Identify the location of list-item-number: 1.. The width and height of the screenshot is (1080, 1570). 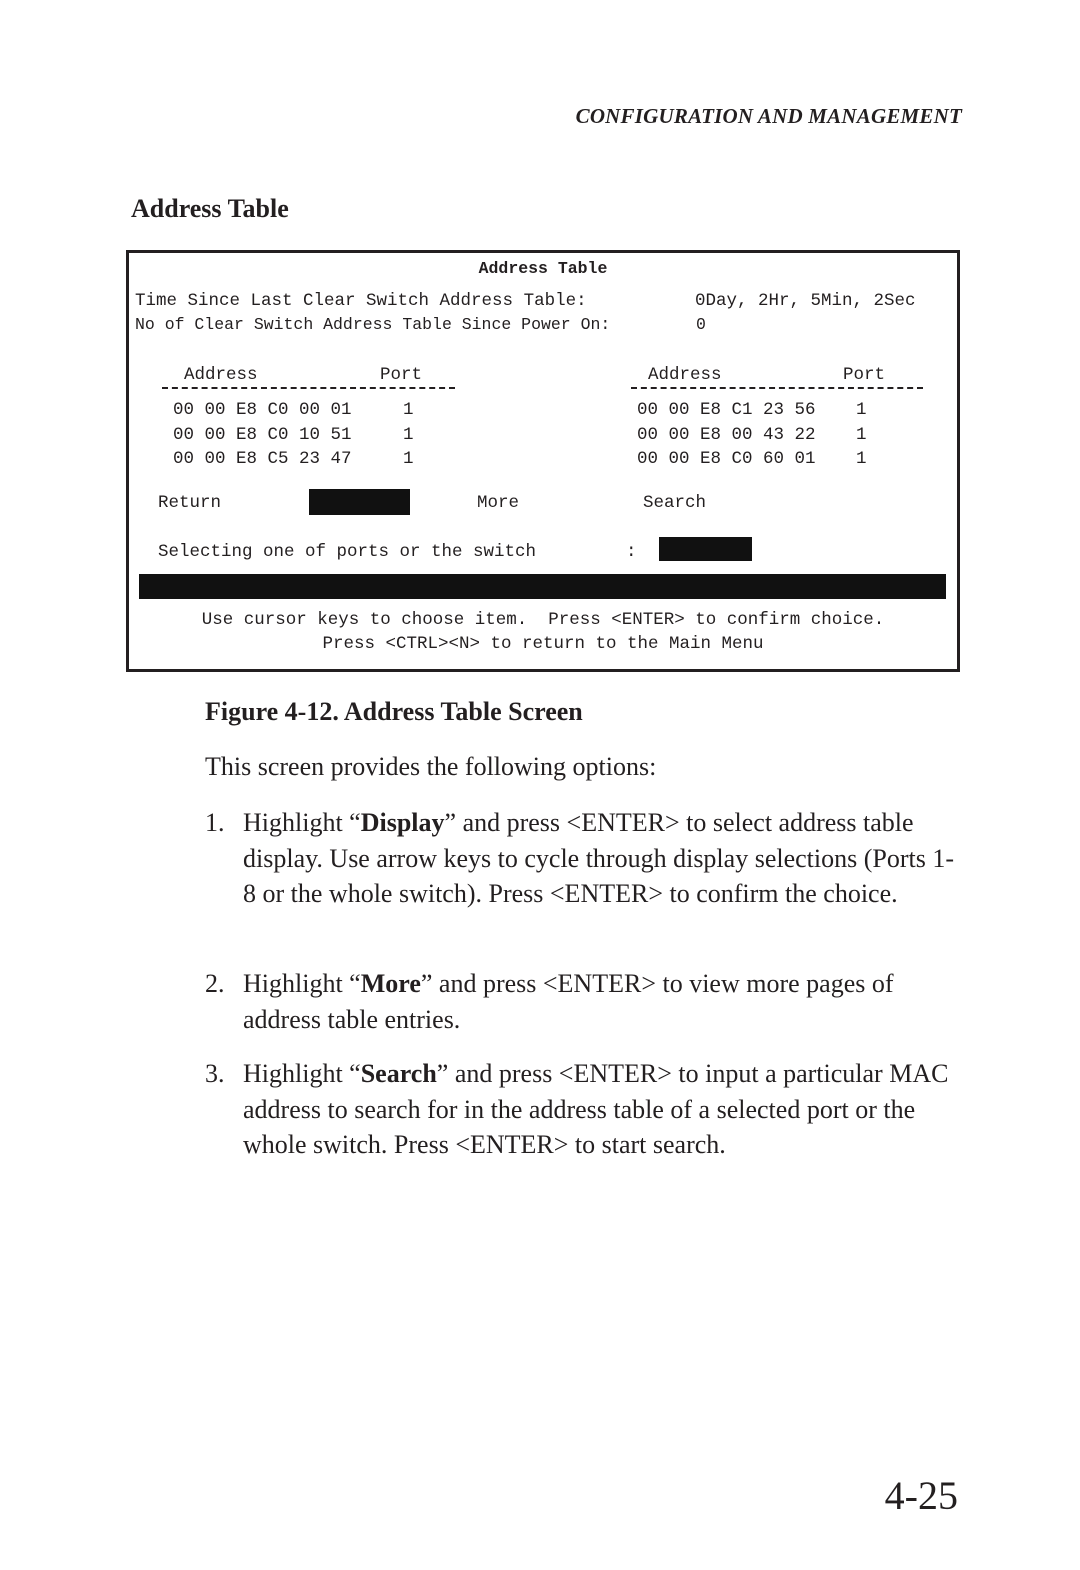
(215, 822).